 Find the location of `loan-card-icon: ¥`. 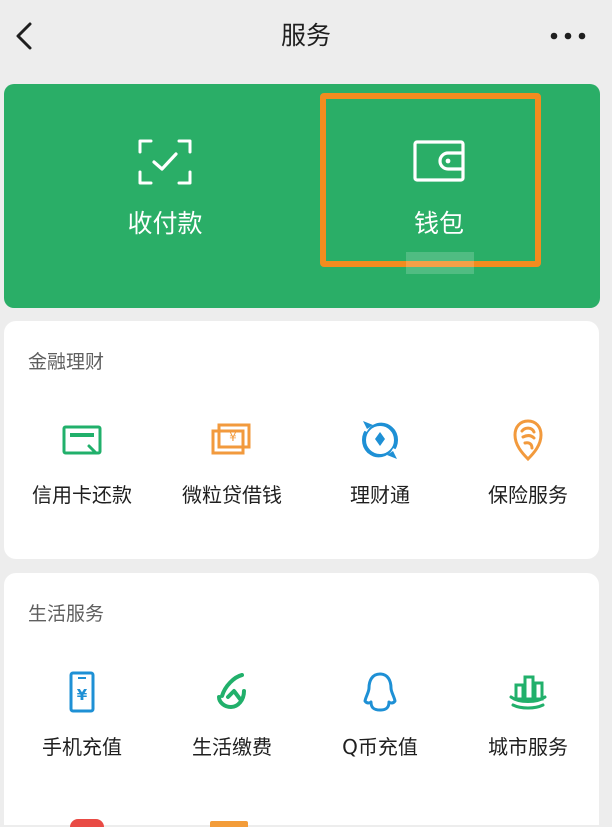

loan-card-icon: ¥ is located at coordinates (231, 439).